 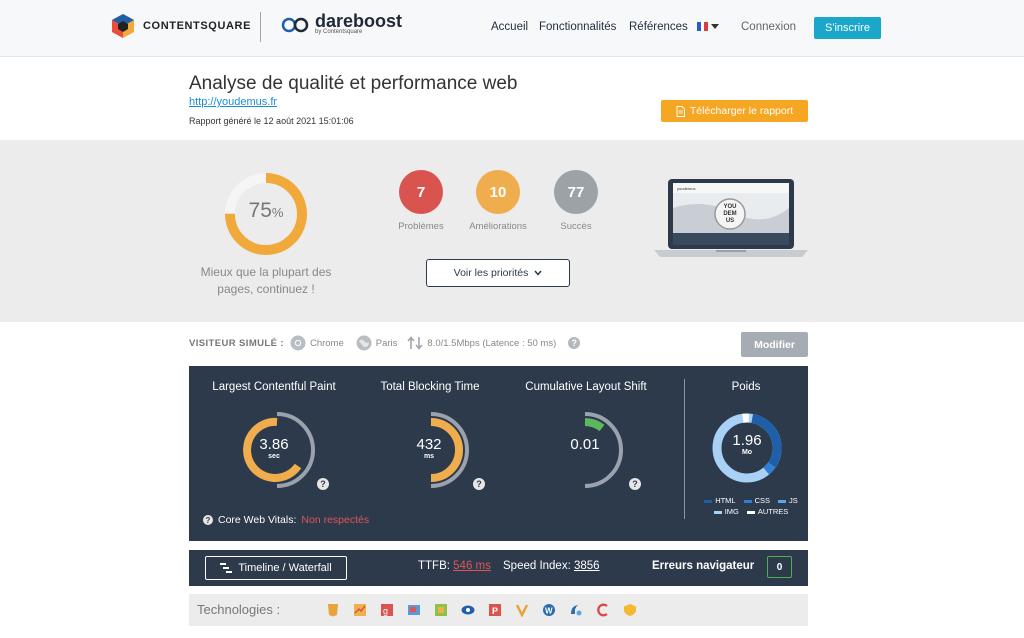 I want to click on timeline-waterfall-label: Timeline / Waterfall, so click(x=285, y=568).